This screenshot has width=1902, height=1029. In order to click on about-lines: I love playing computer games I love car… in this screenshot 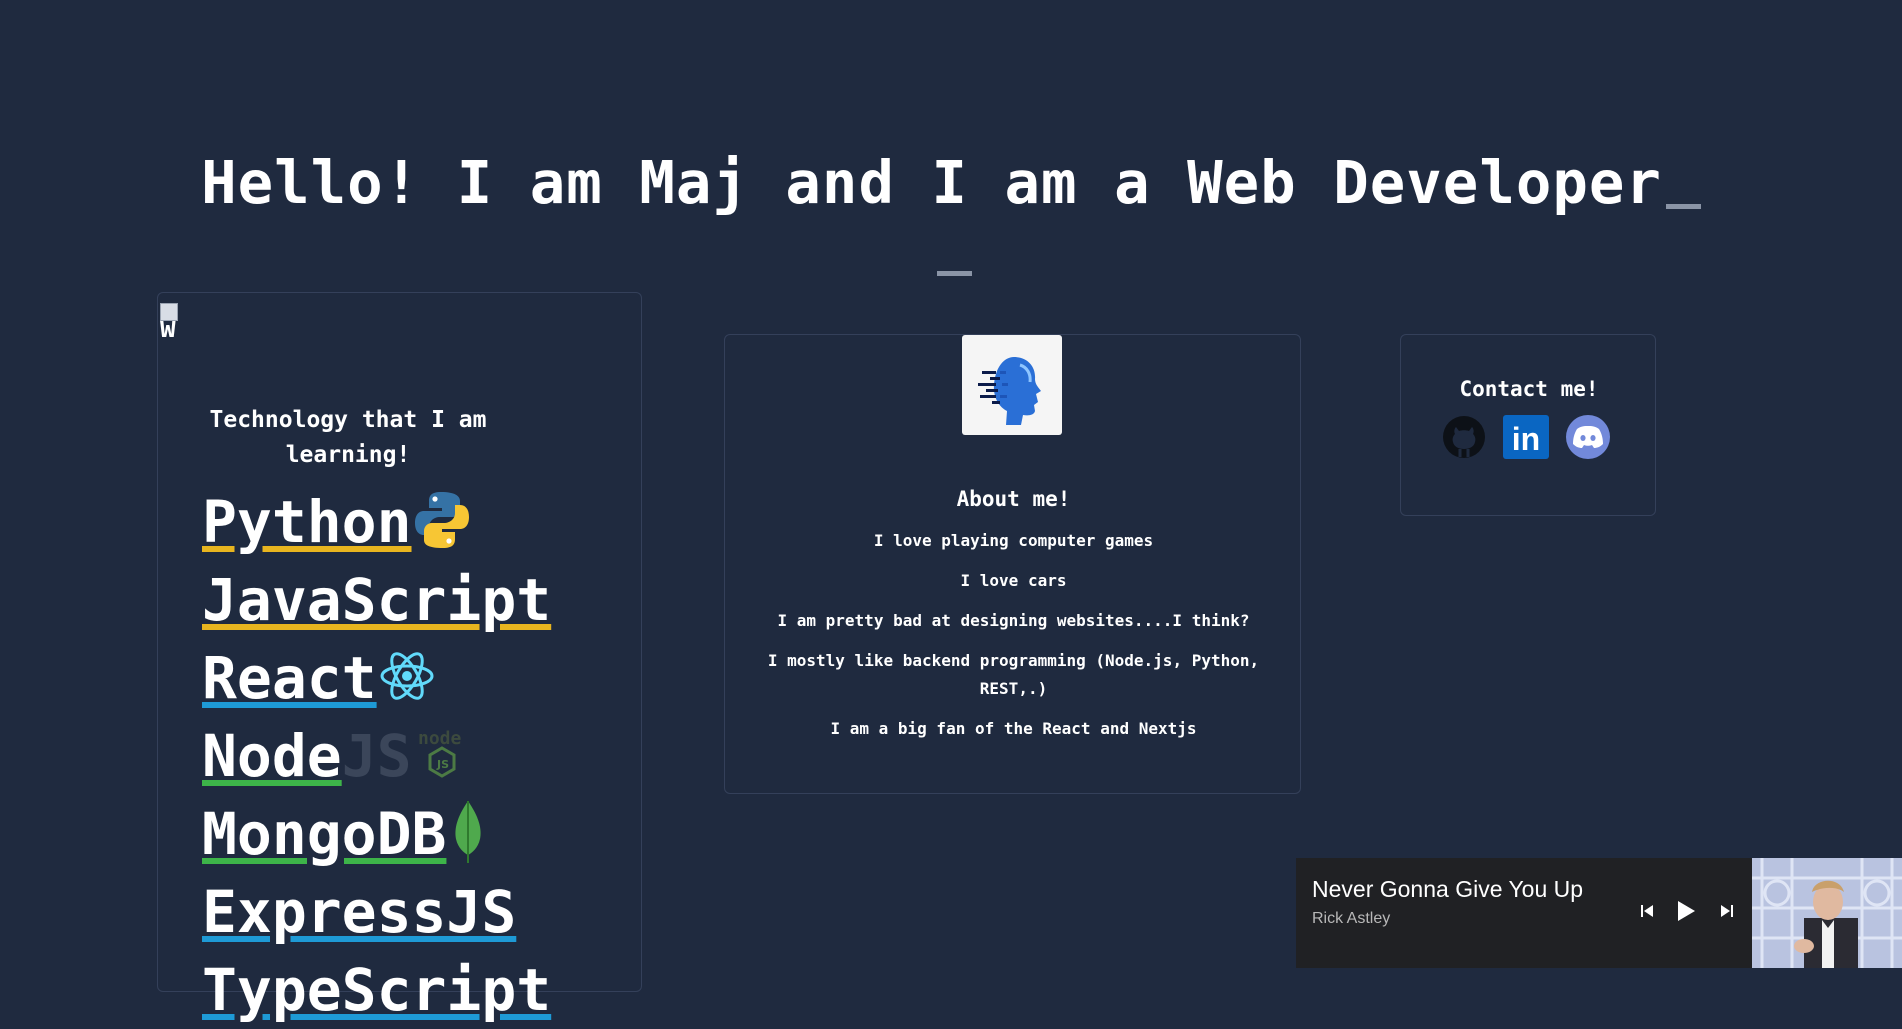, I will do `click(1013, 641)`.